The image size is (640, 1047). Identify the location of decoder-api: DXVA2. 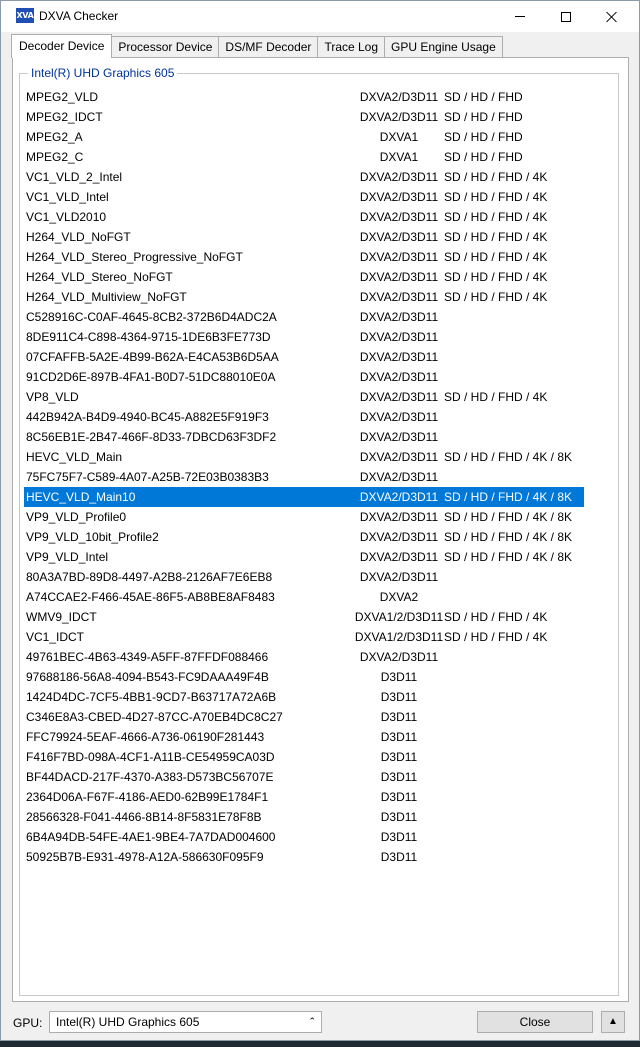
(399, 597).